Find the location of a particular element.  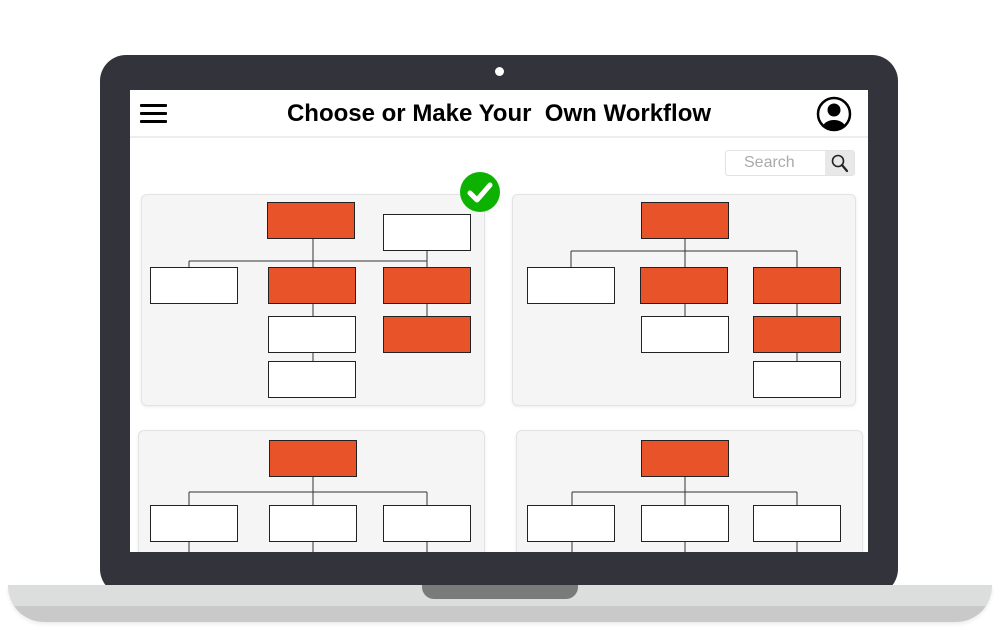

laptop-base-edge is located at coordinates (500, 614).